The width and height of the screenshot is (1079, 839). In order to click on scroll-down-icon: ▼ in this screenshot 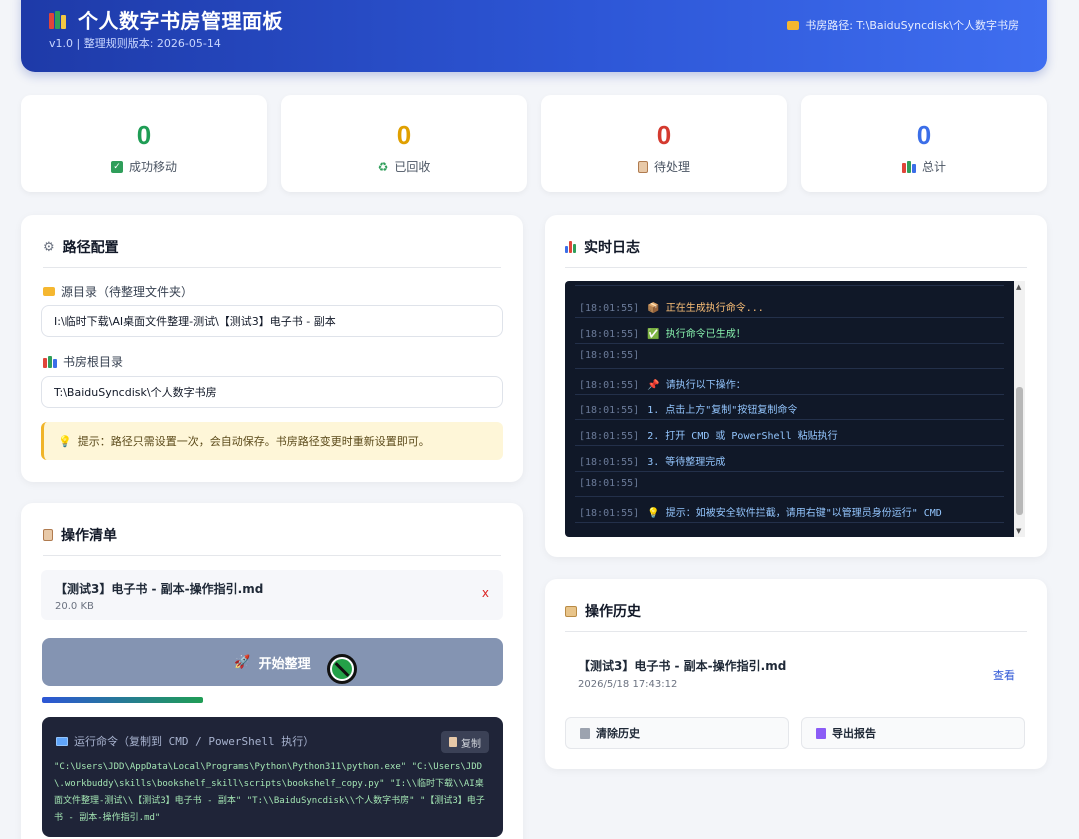, I will do `click(1018, 531)`.